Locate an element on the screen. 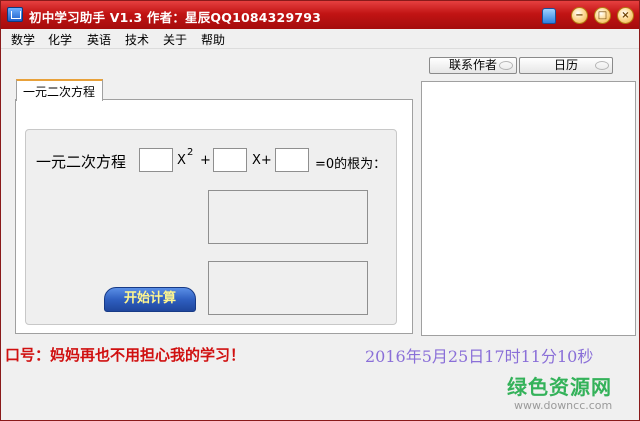 The width and height of the screenshot is (640, 421). menu-item-about: 关于 is located at coordinates (175, 39).